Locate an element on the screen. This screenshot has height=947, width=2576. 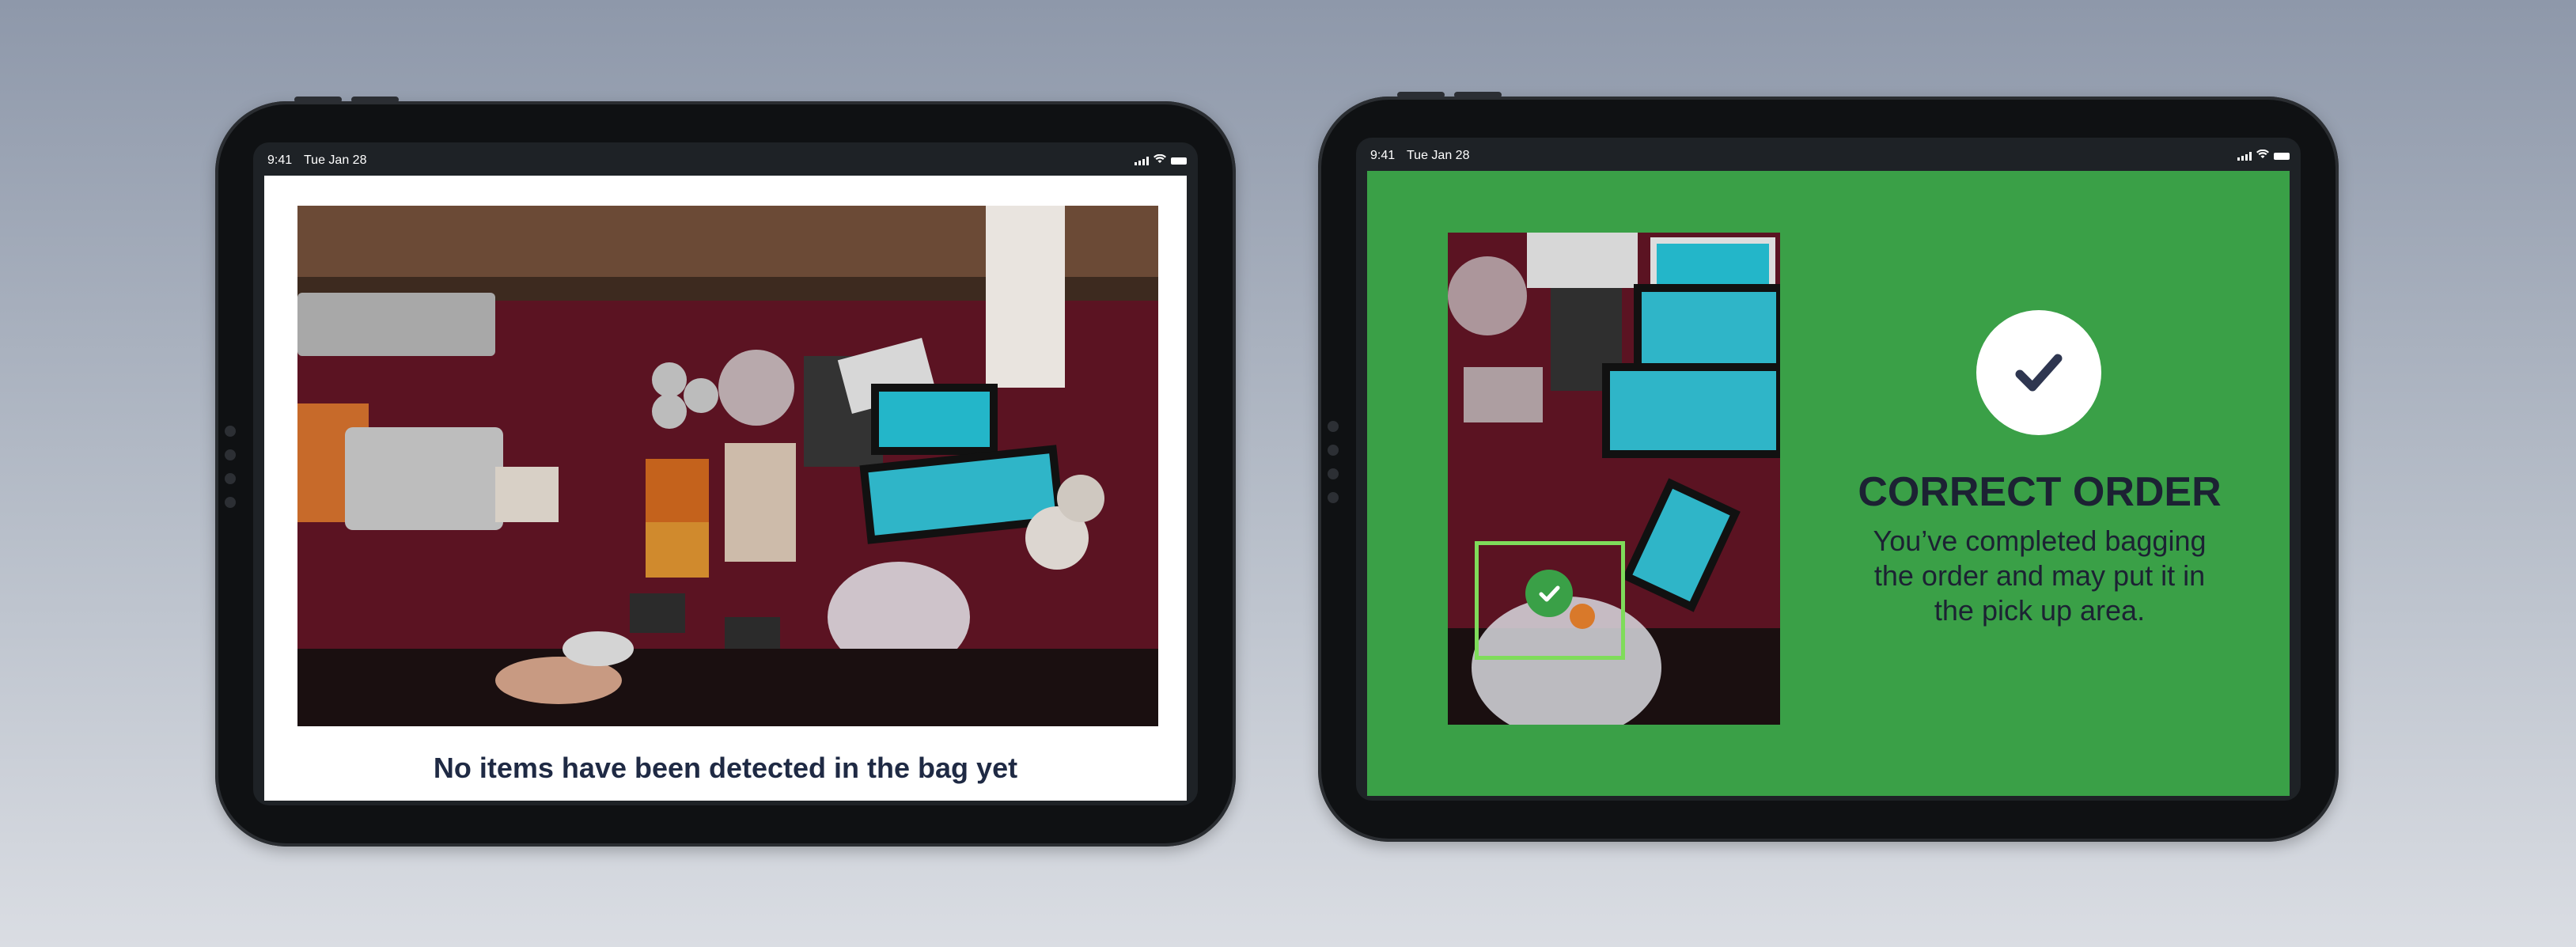
overhead-camera-feed is located at coordinates (1614, 479).